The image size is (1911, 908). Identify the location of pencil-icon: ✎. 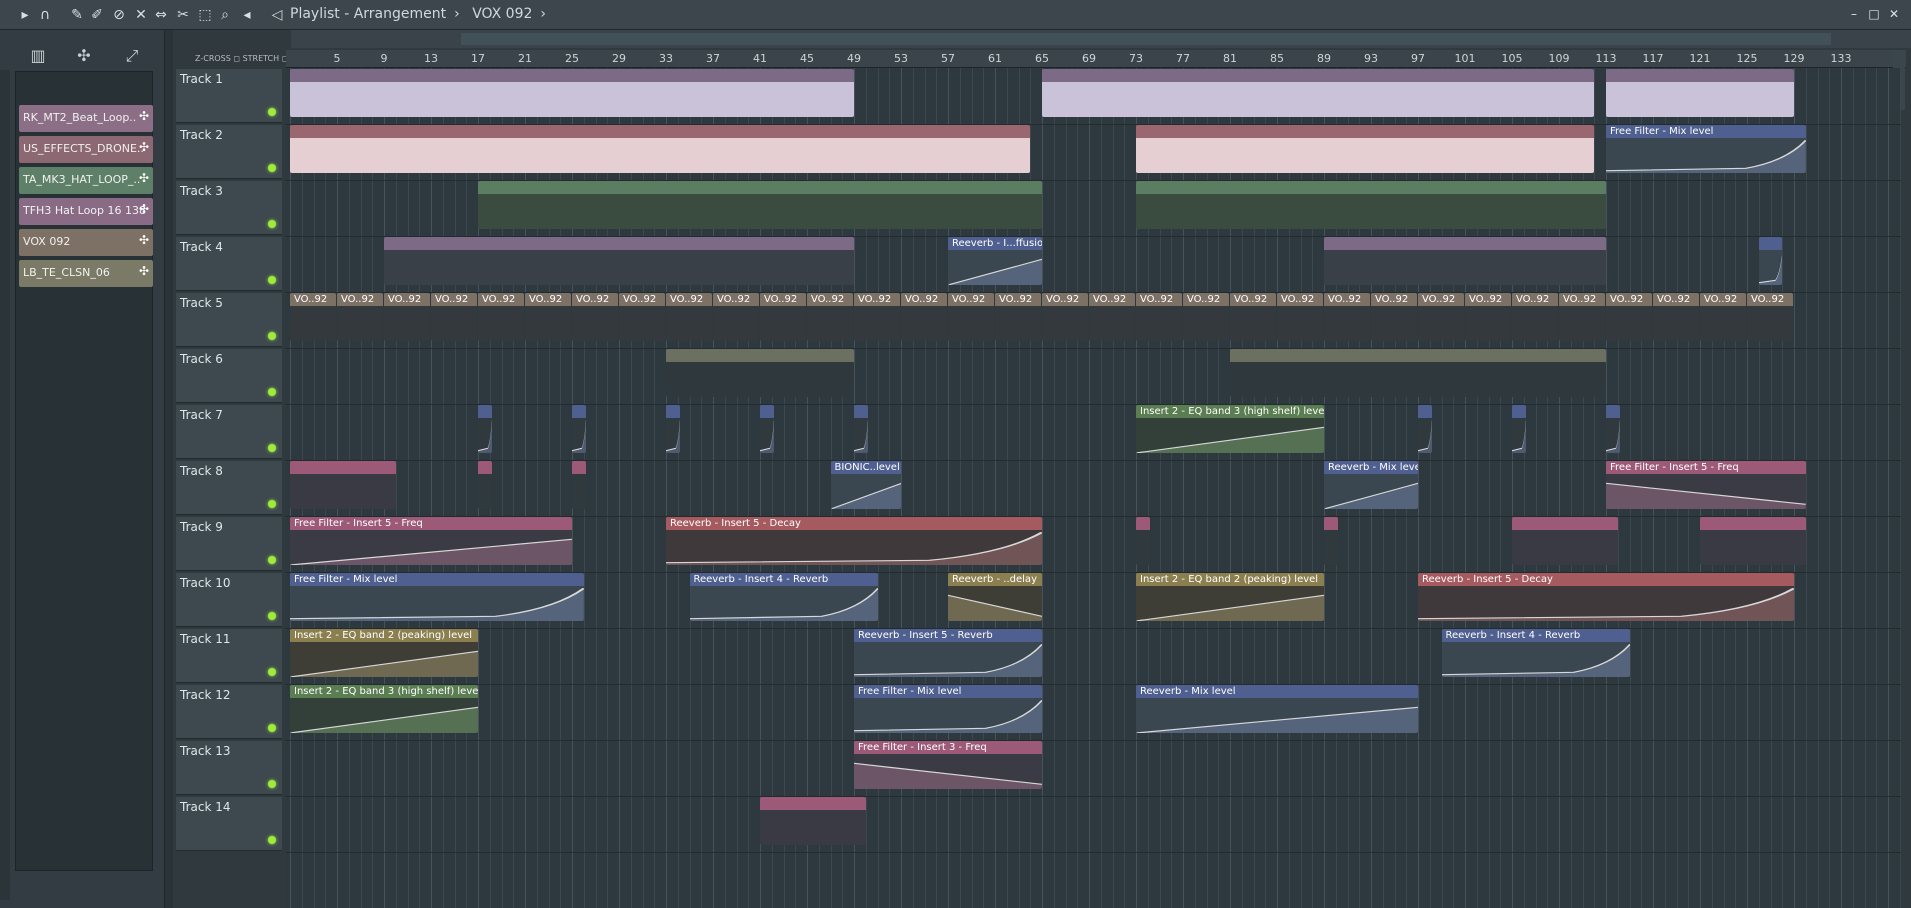
(77, 15).